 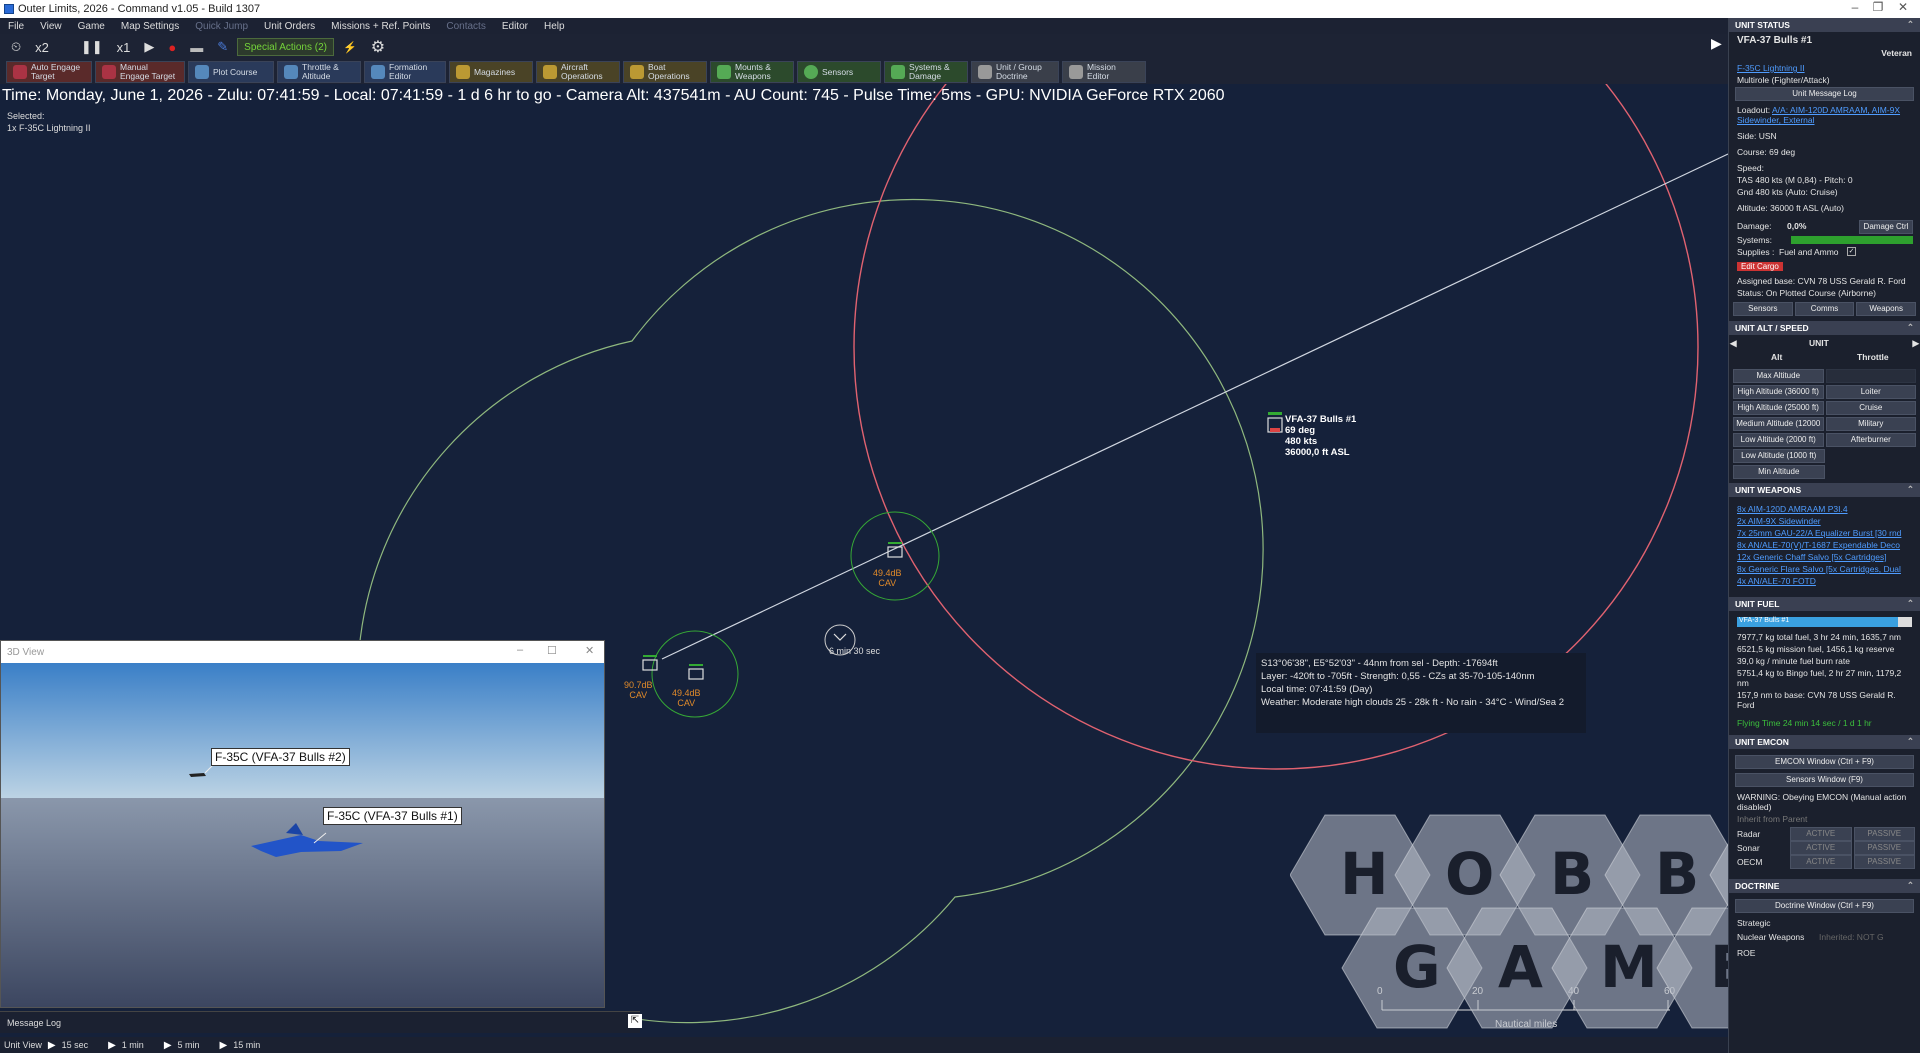 I want to click on step-15s: 15 sec, so click(x=75, y=1045).